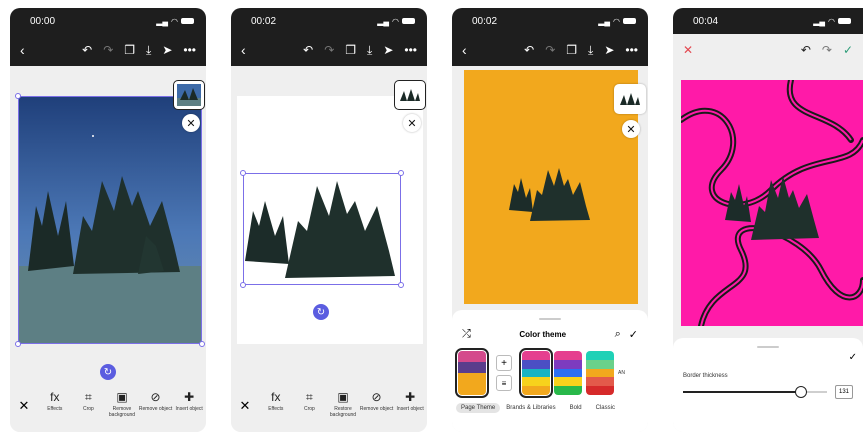 The width and height of the screenshot is (863, 439). I want to click on tab-page-theme: Page Theme, so click(478, 408).